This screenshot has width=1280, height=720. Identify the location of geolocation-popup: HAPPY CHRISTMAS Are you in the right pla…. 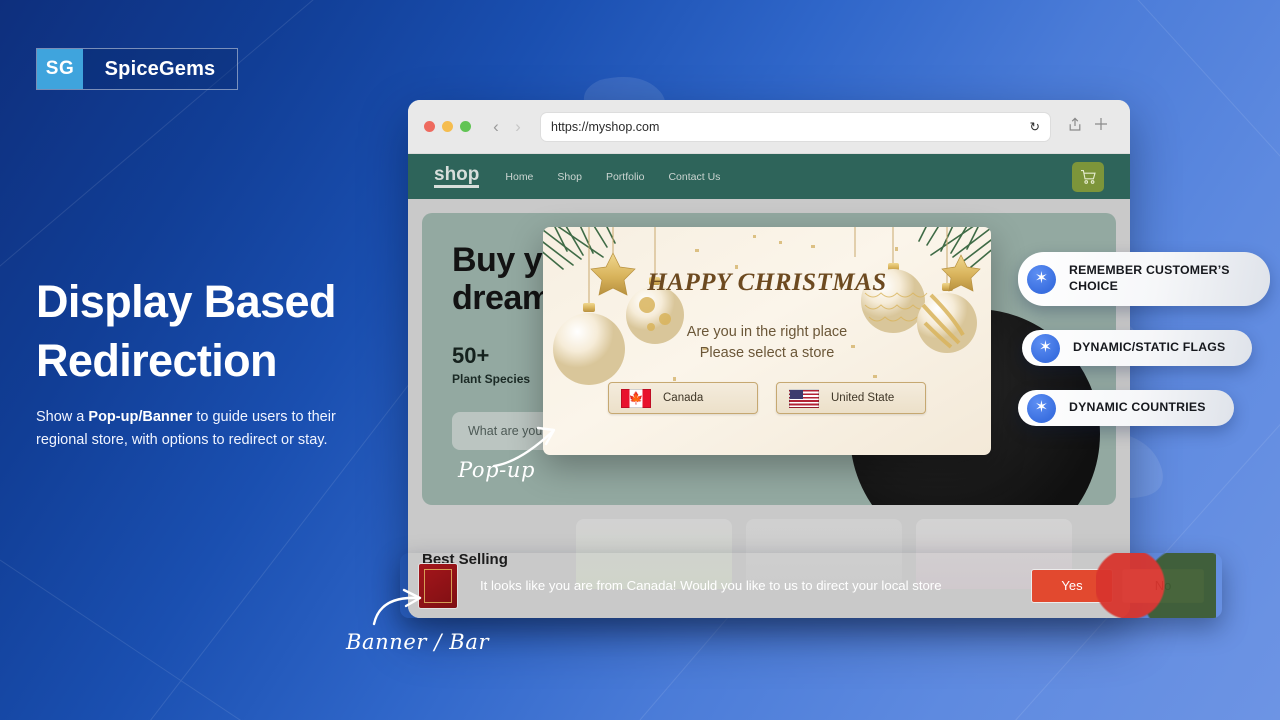
(767, 341).